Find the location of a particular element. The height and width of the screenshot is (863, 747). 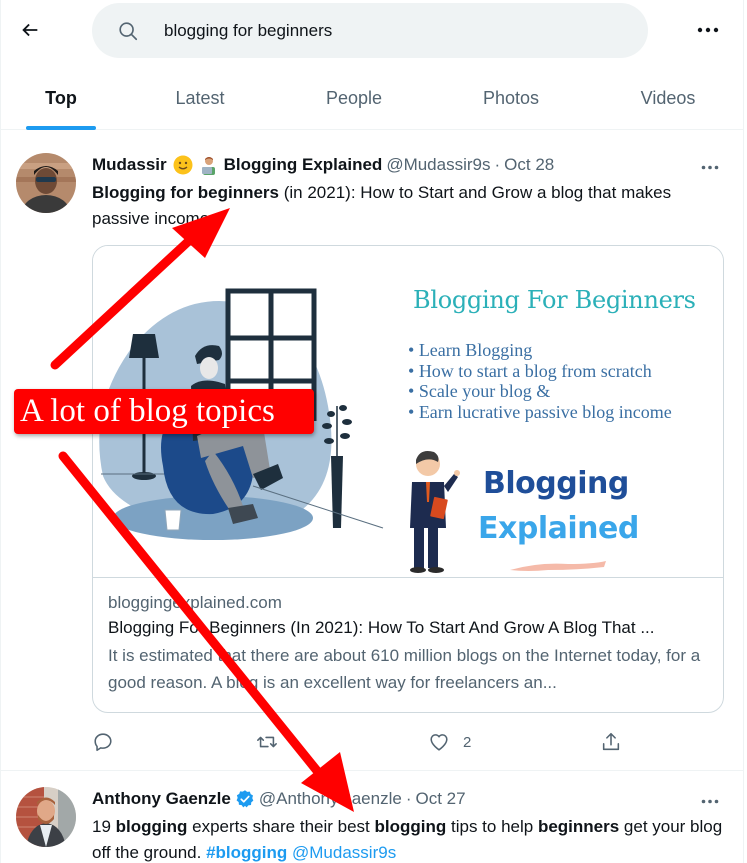

like-count: 2 is located at coordinates (467, 742).